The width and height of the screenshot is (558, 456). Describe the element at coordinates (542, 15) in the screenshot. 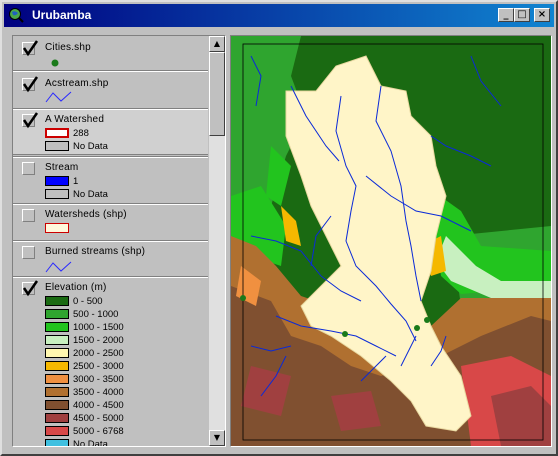

I see `close-button: ×` at that location.